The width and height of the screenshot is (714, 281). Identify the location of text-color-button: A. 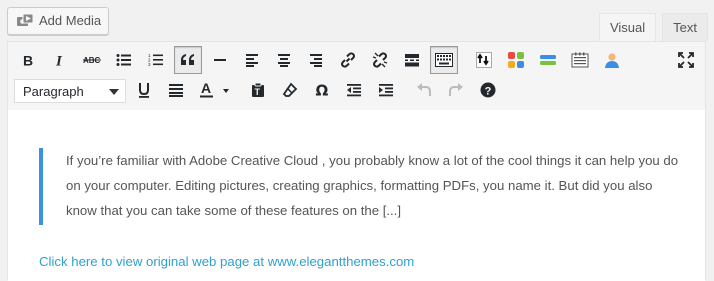
(216, 90).